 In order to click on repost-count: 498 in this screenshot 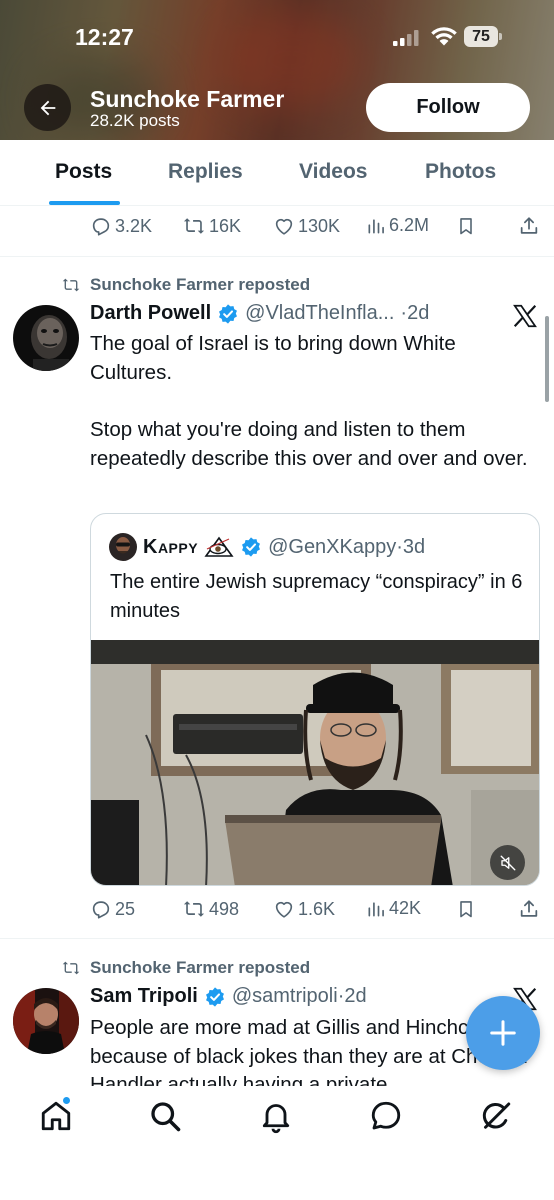, I will do `click(224, 908)`.